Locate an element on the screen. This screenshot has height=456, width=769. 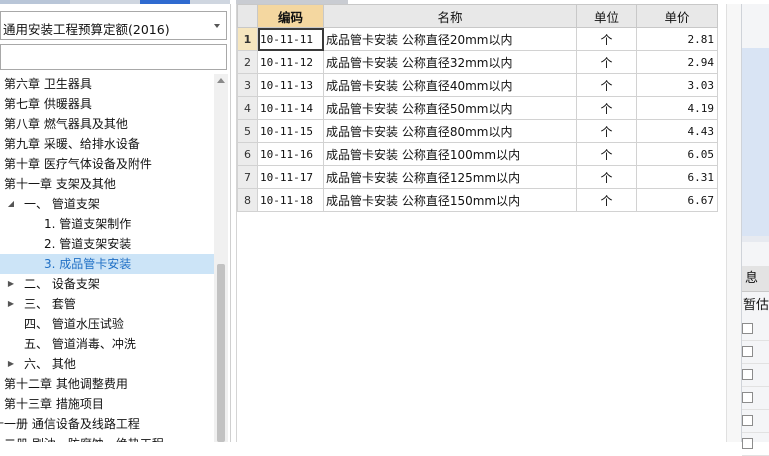
tree-item: 十一册 通信设备及线路工程 is located at coordinates (107, 424).